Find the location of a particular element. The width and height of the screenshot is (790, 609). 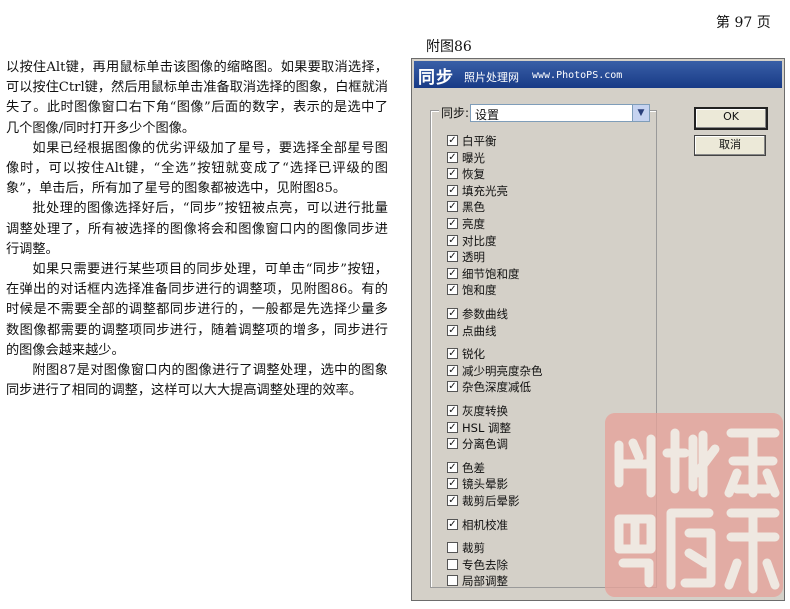

checkbox-label: 透明 is located at coordinates (473, 257).